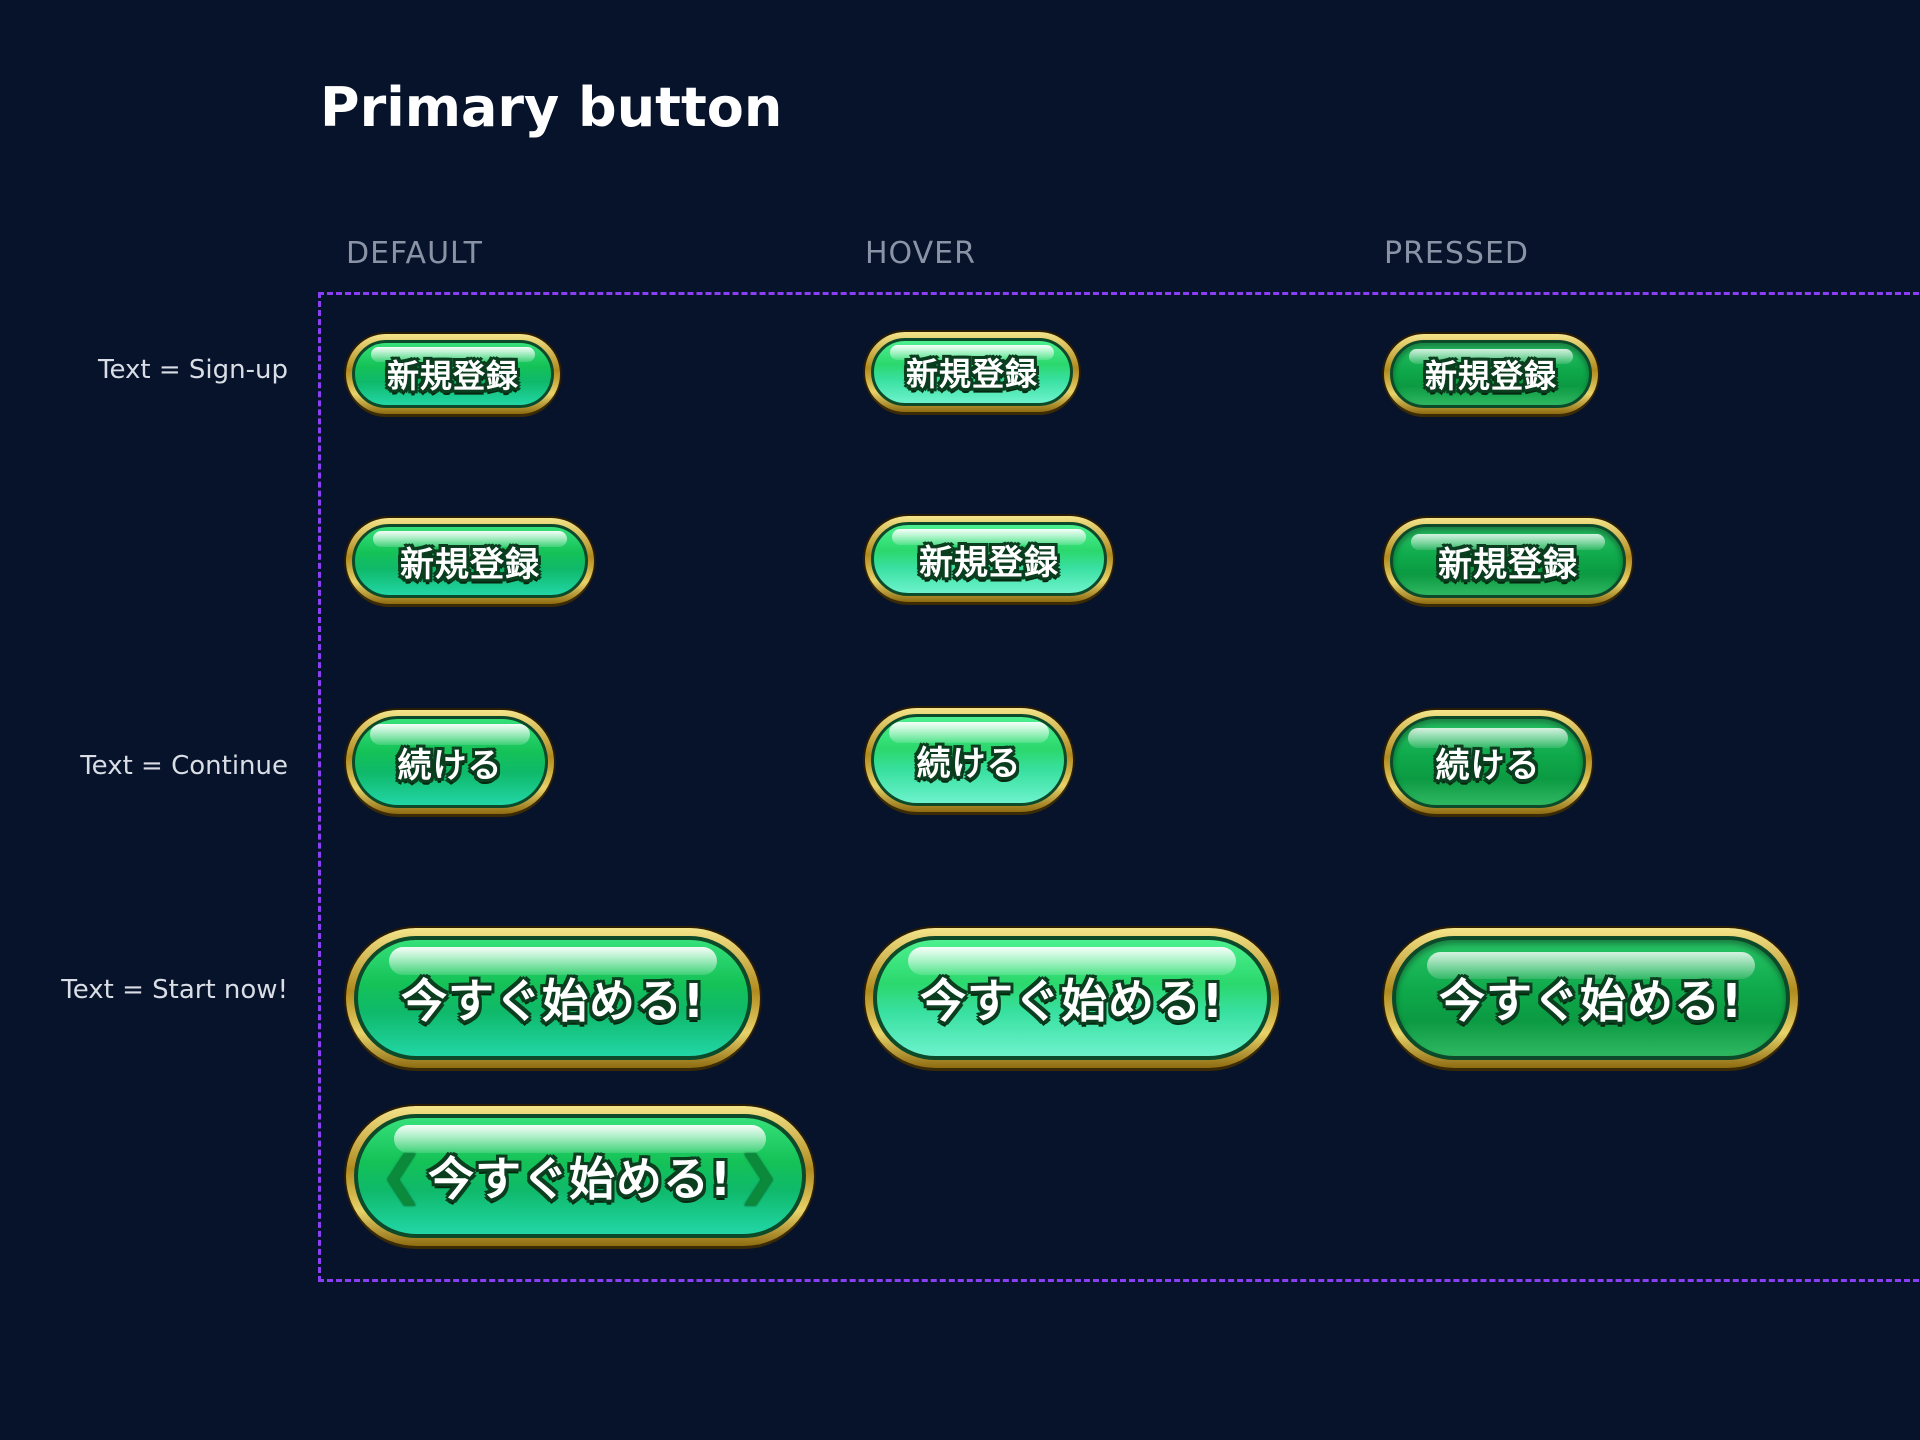 The width and height of the screenshot is (1920, 1440). I want to click on row-label-continue: Text = Continue, so click(184, 766).